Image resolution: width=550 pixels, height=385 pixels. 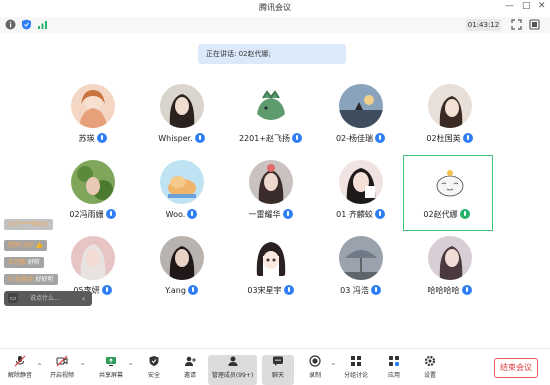 I want to click on participant-tile: Woo., so click(x=181, y=197).